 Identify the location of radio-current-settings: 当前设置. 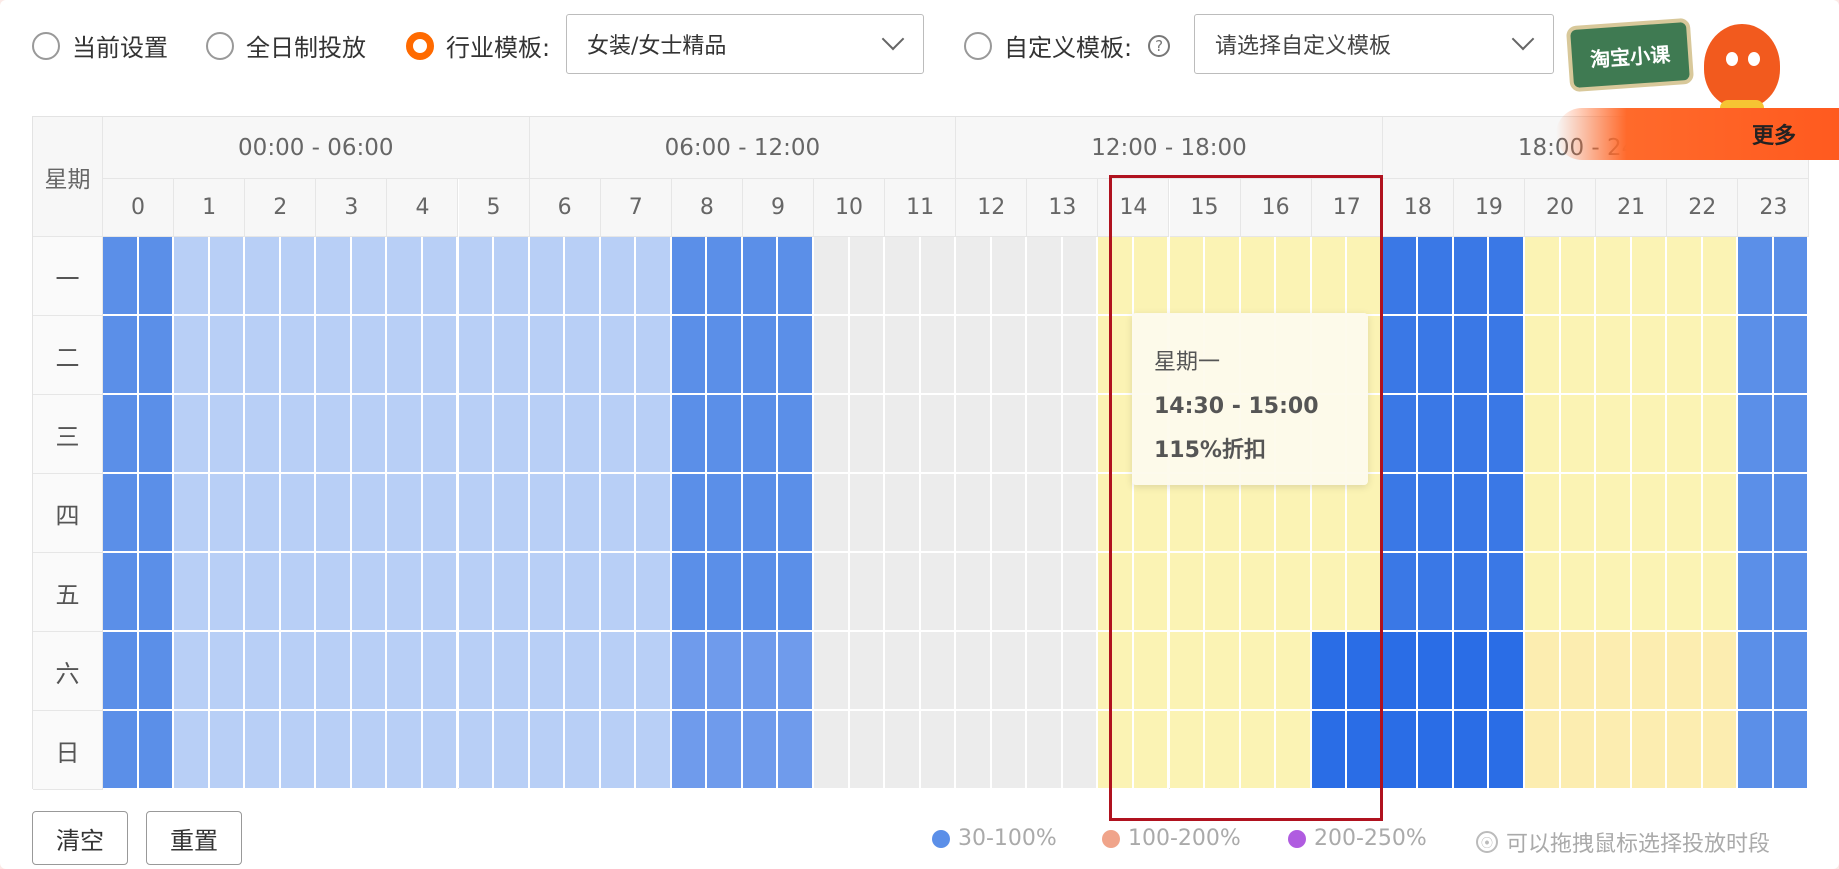
(100, 45).